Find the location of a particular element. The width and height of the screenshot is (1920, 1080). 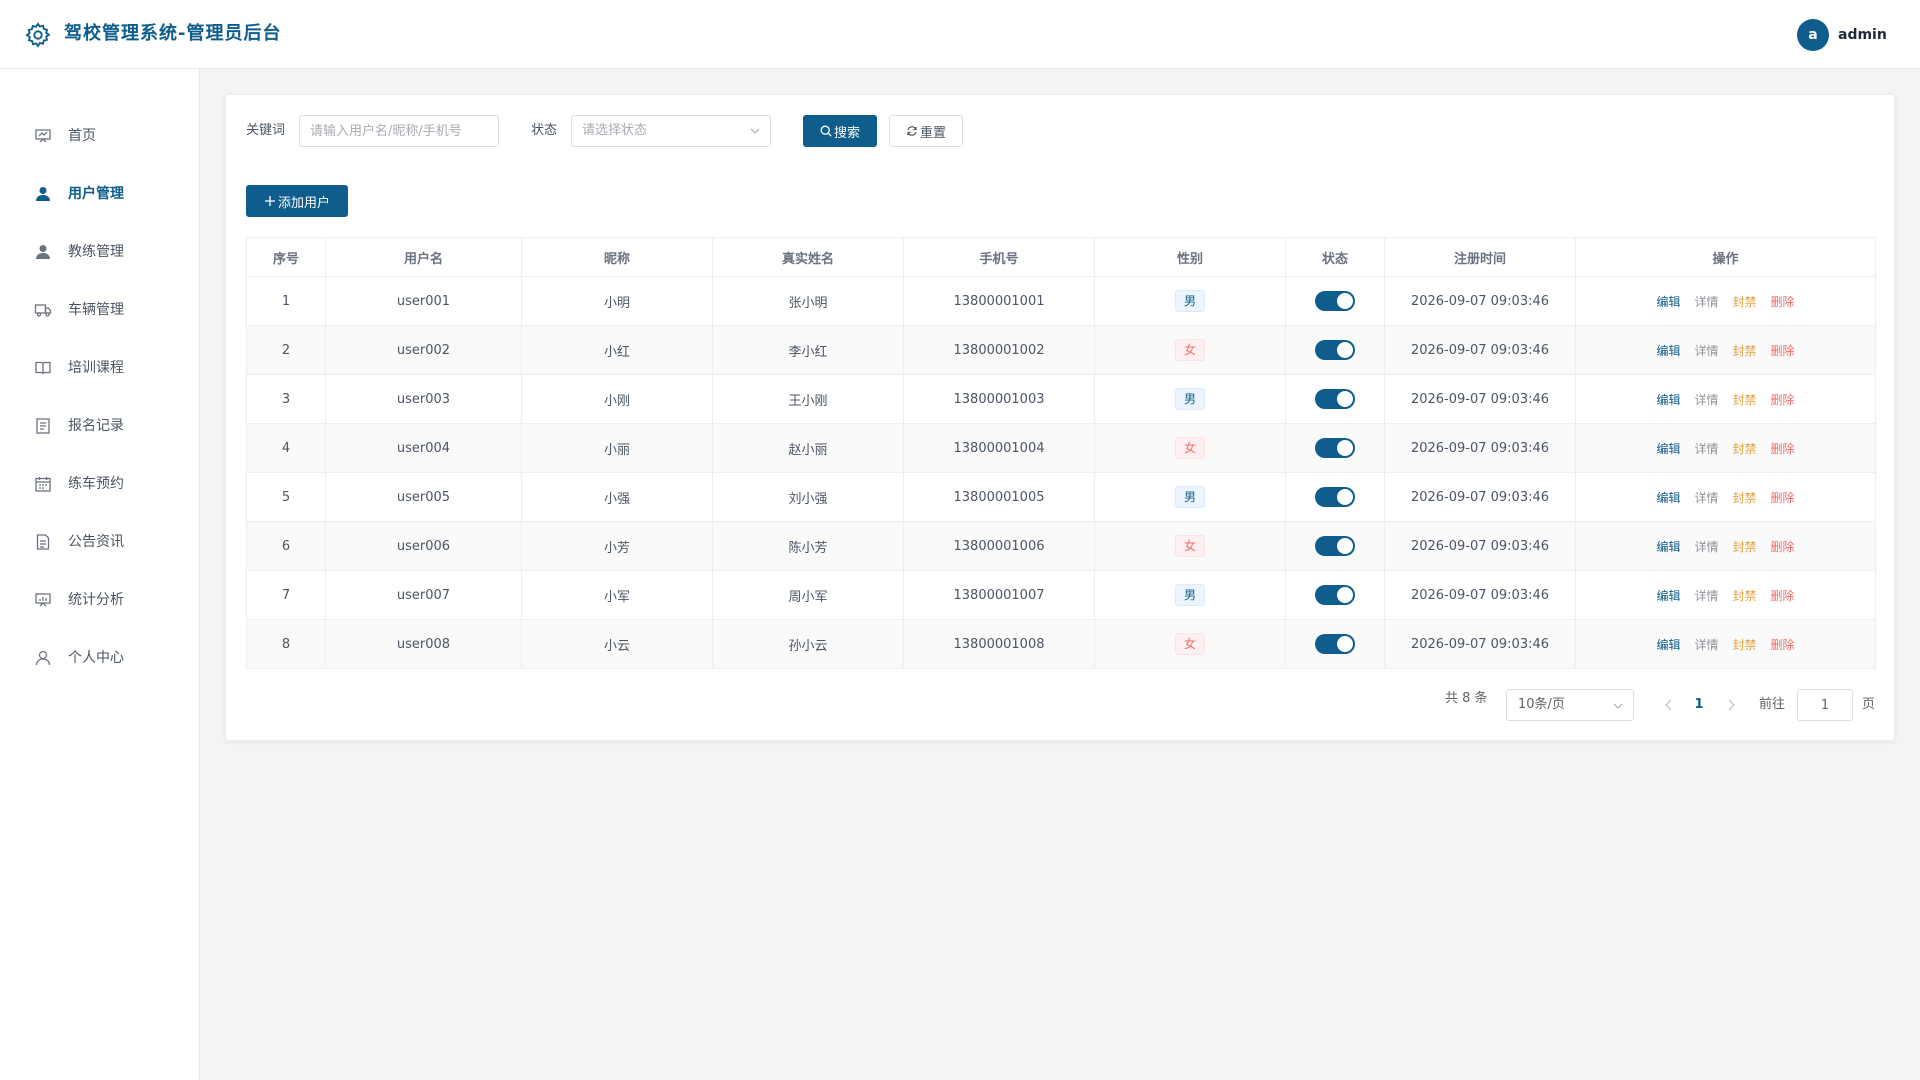

sidebar-item-bookings: 练车预约 is located at coordinates (99, 484).